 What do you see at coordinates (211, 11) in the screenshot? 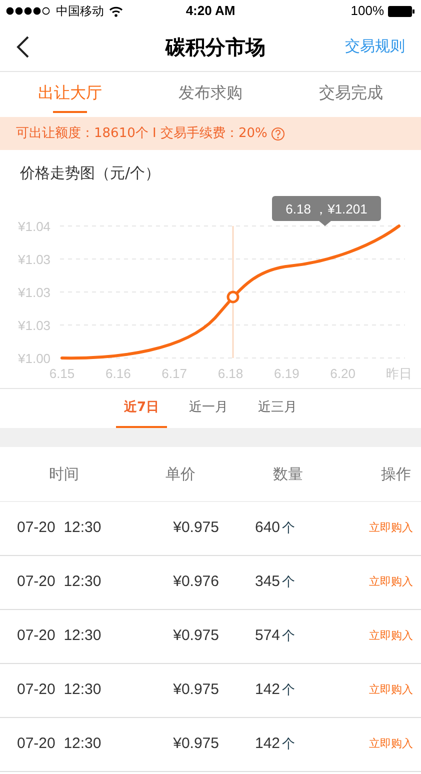
I see `clock-time: 4:20 AM` at bounding box center [211, 11].